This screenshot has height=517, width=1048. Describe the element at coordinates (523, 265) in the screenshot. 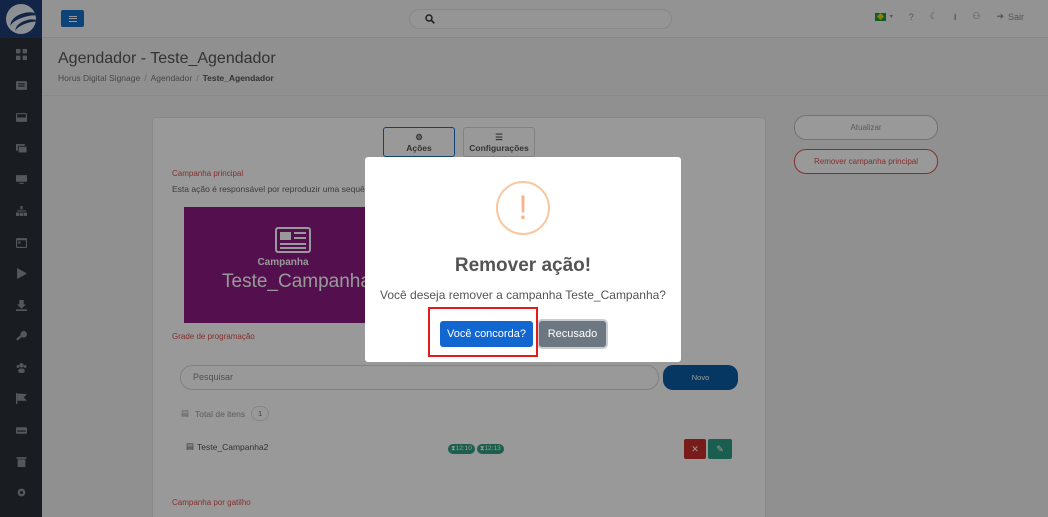

I see `dialog-title: Remover ação!` at that location.